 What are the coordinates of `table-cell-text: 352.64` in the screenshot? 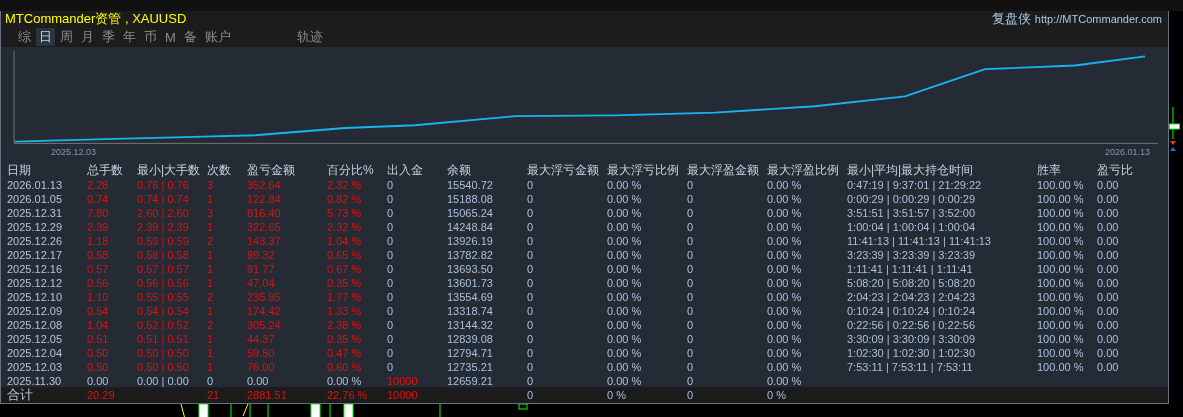 It's located at (264, 185).